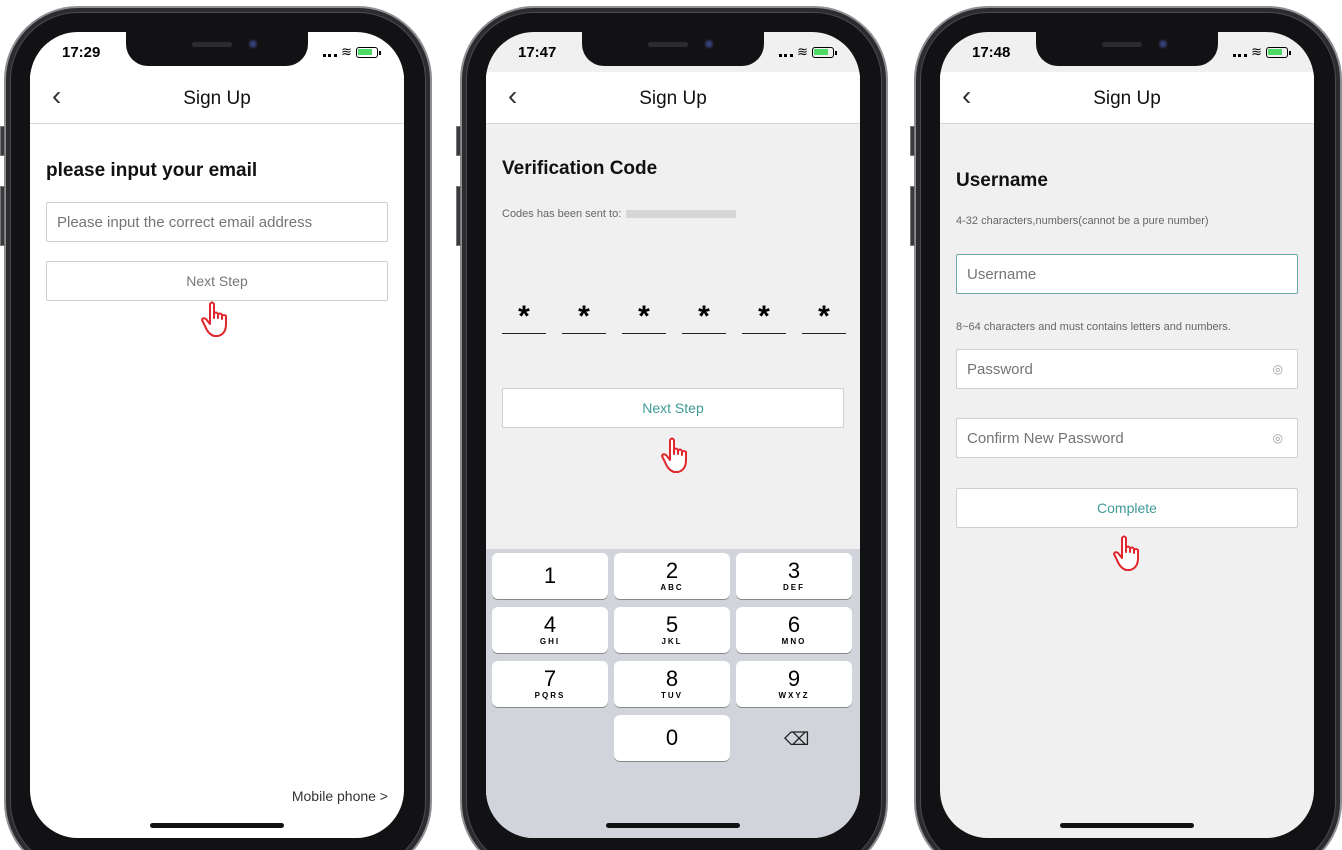 Image resolution: width=1342 pixels, height=850 pixels. I want to click on confirm-password-input, so click(1107, 438).